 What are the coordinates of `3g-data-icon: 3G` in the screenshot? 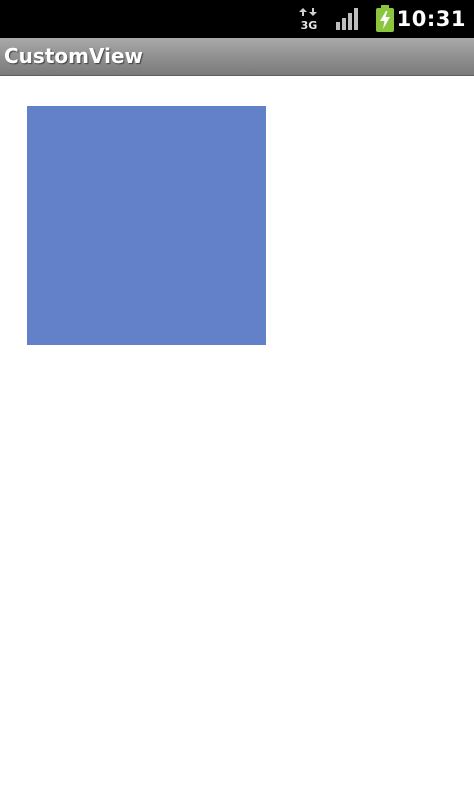 It's located at (308, 19).